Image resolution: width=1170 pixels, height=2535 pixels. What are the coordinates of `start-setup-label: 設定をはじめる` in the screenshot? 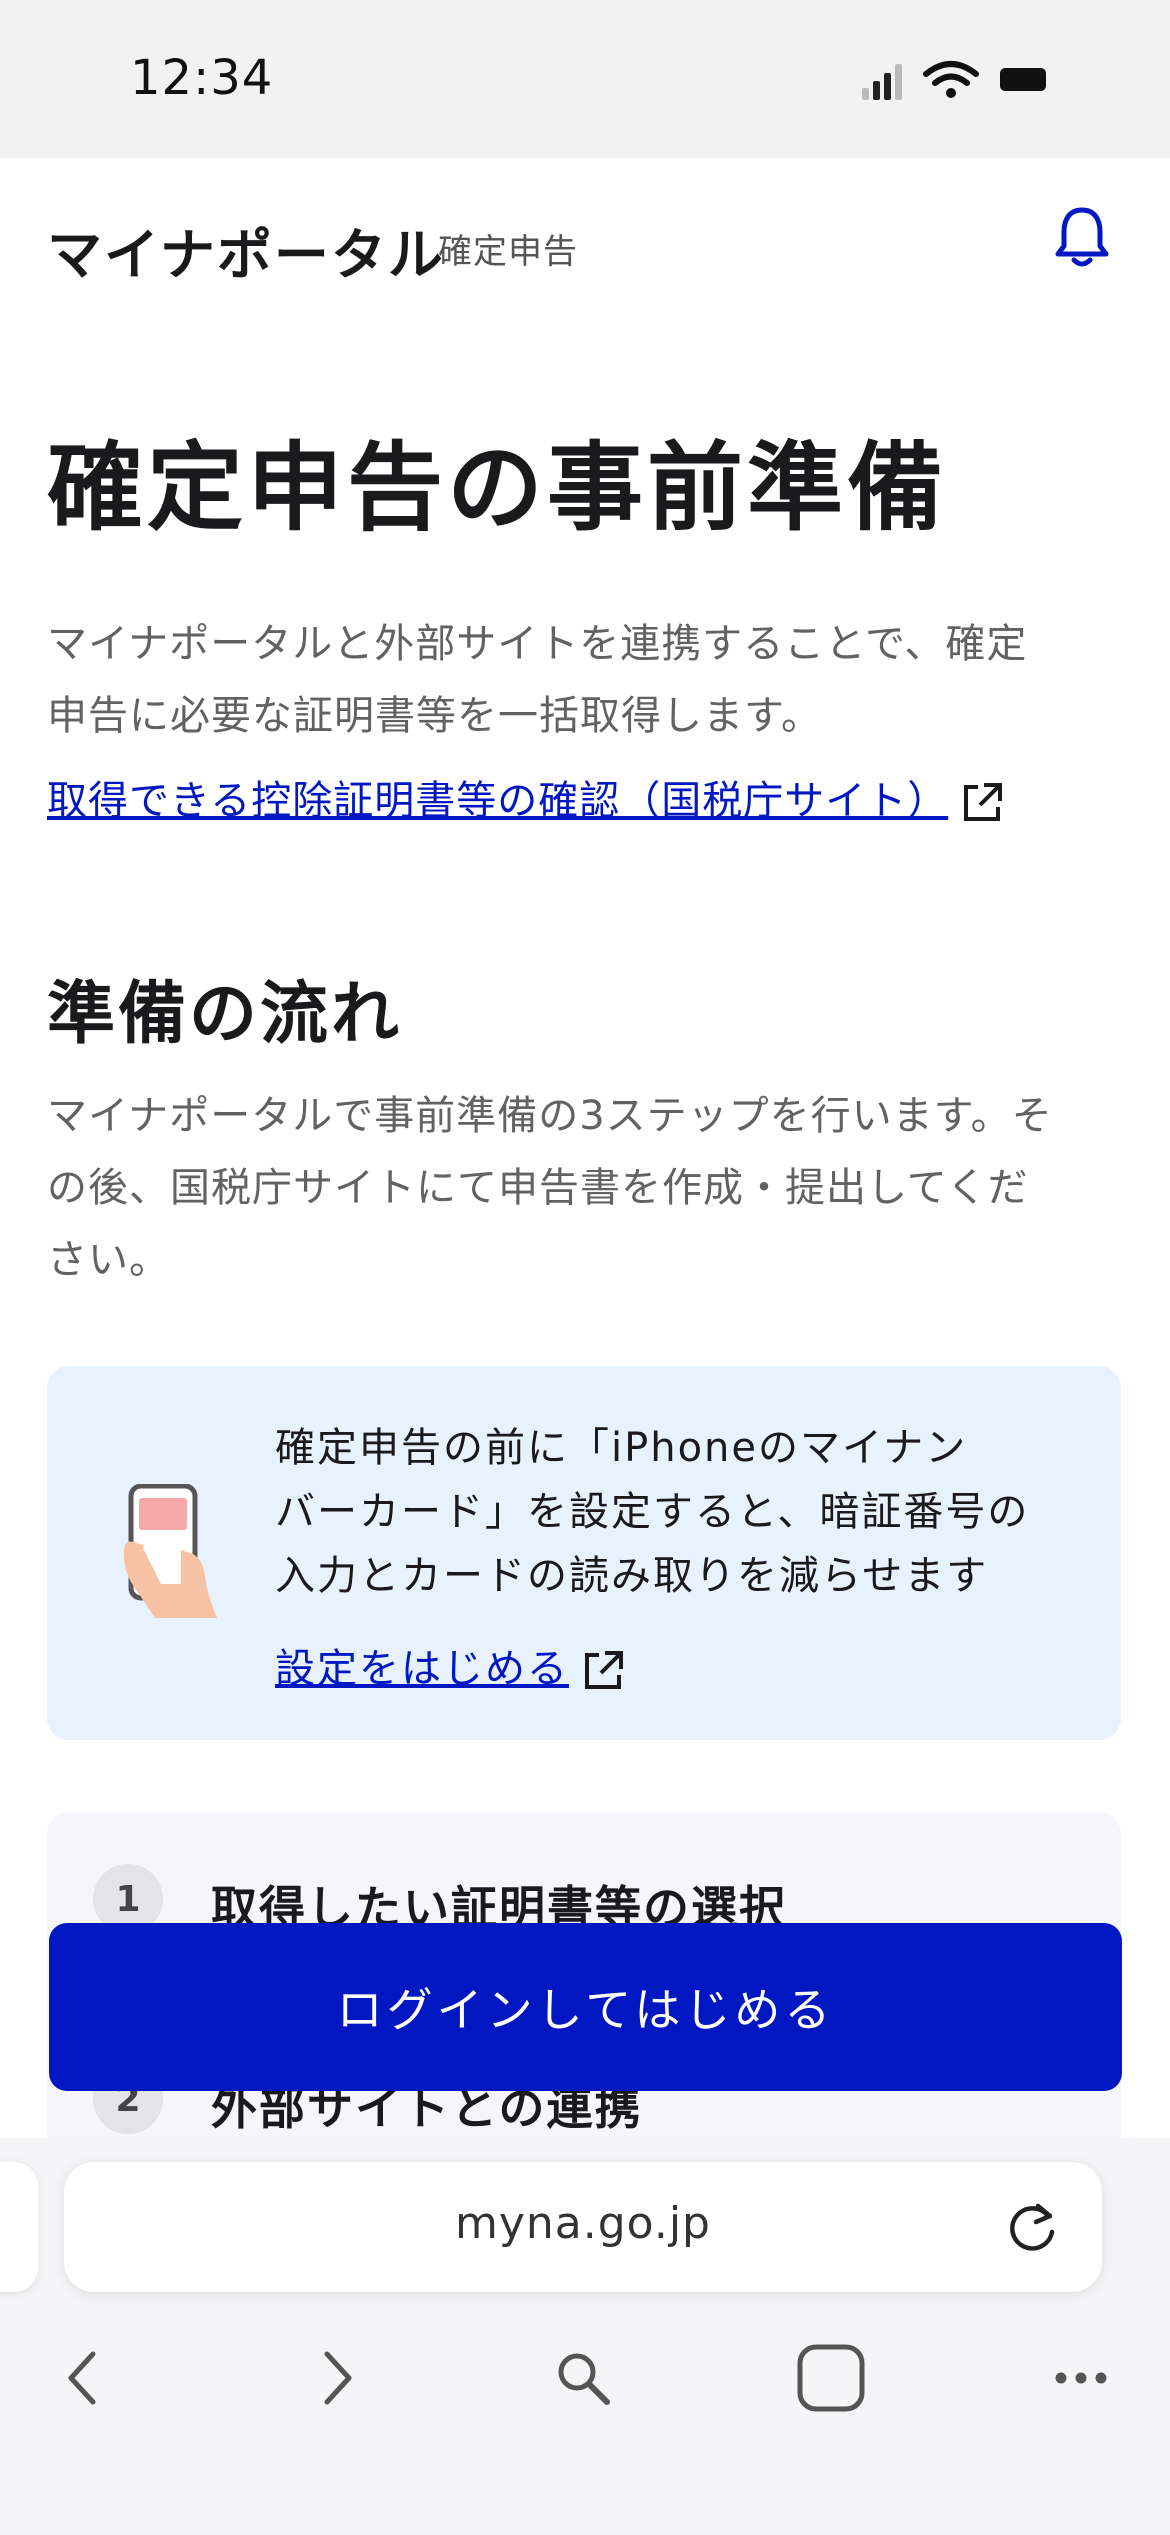 It's located at (422, 1669).